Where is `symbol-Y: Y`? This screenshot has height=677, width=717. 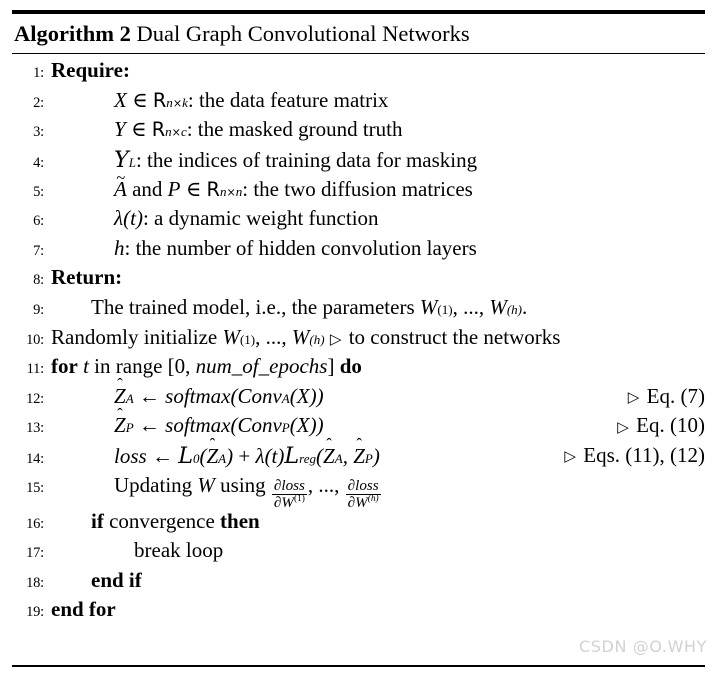 symbol-Y: Y is located at coordinates (120, 129).